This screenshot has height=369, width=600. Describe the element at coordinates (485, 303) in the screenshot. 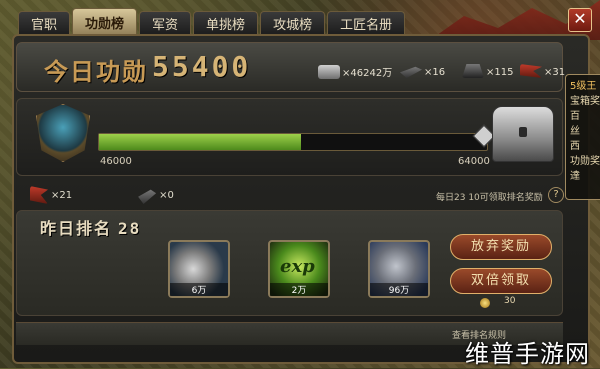

I see `gold-coin-icon` at that location.